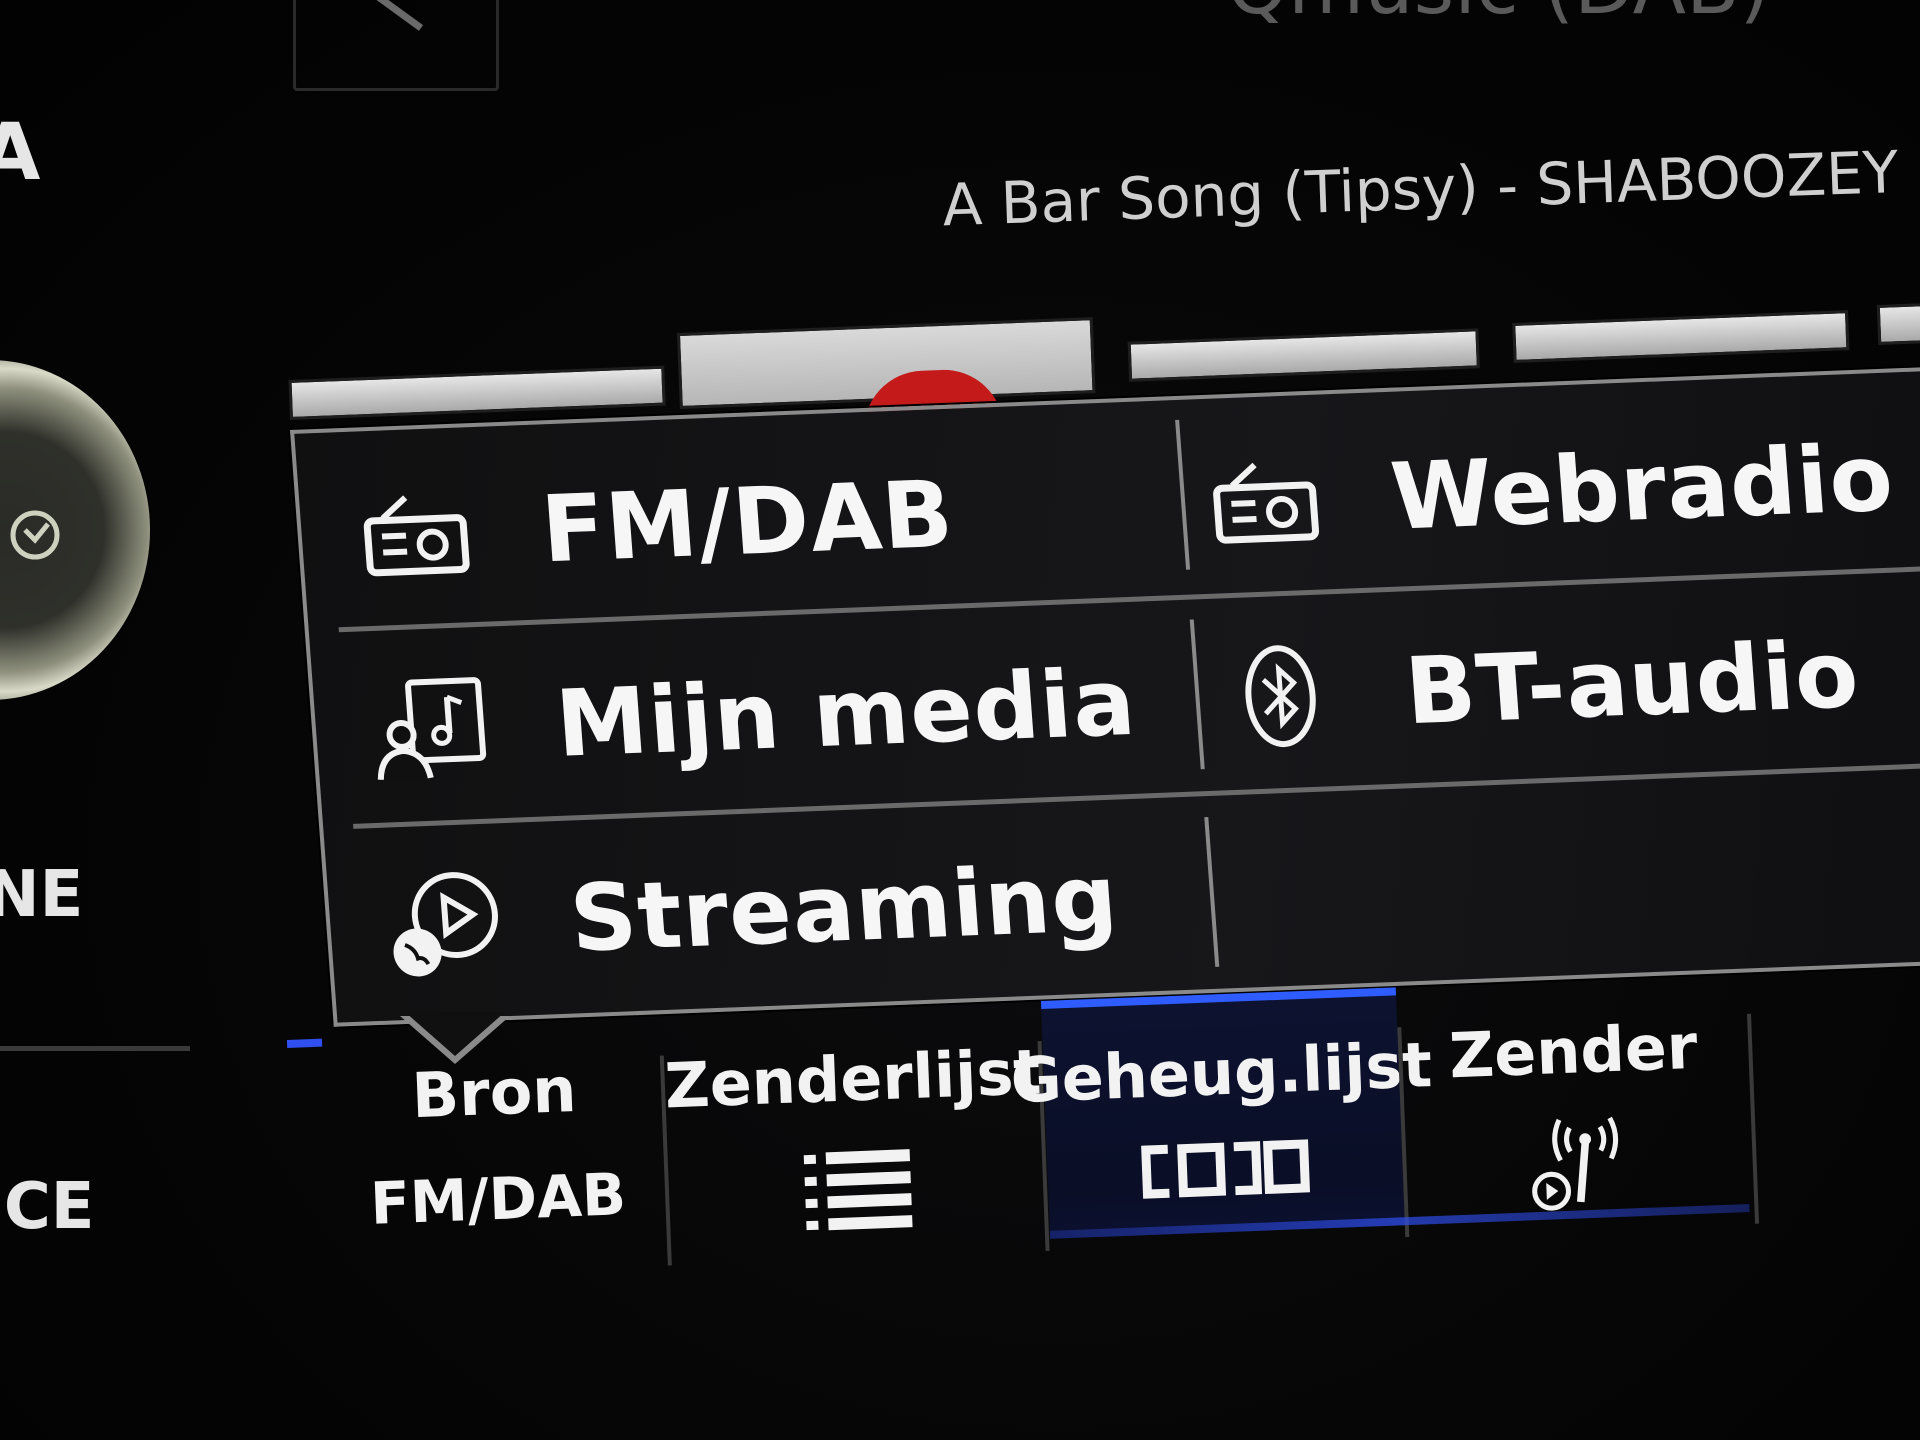 Image resolution: width=1920 pixels, height=1440 pixels. Describe the element at coordinates (1573, 1051) in the screenshot. I see `tab-zender-label: Zender` at that location.